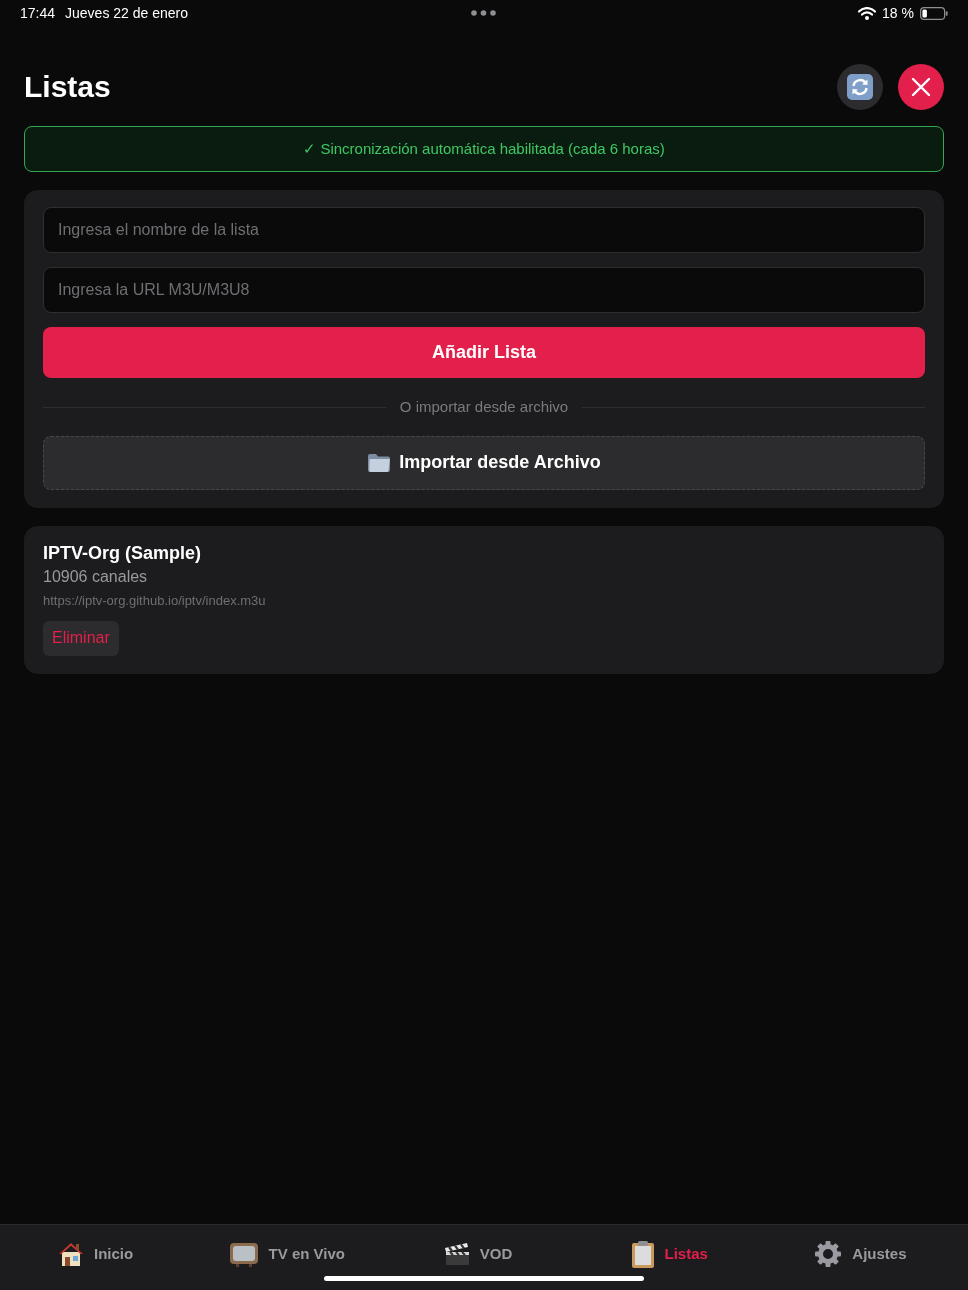 This screenshot has width=968, height=1290. I want to click on gear-icon, so click(828, 1254).